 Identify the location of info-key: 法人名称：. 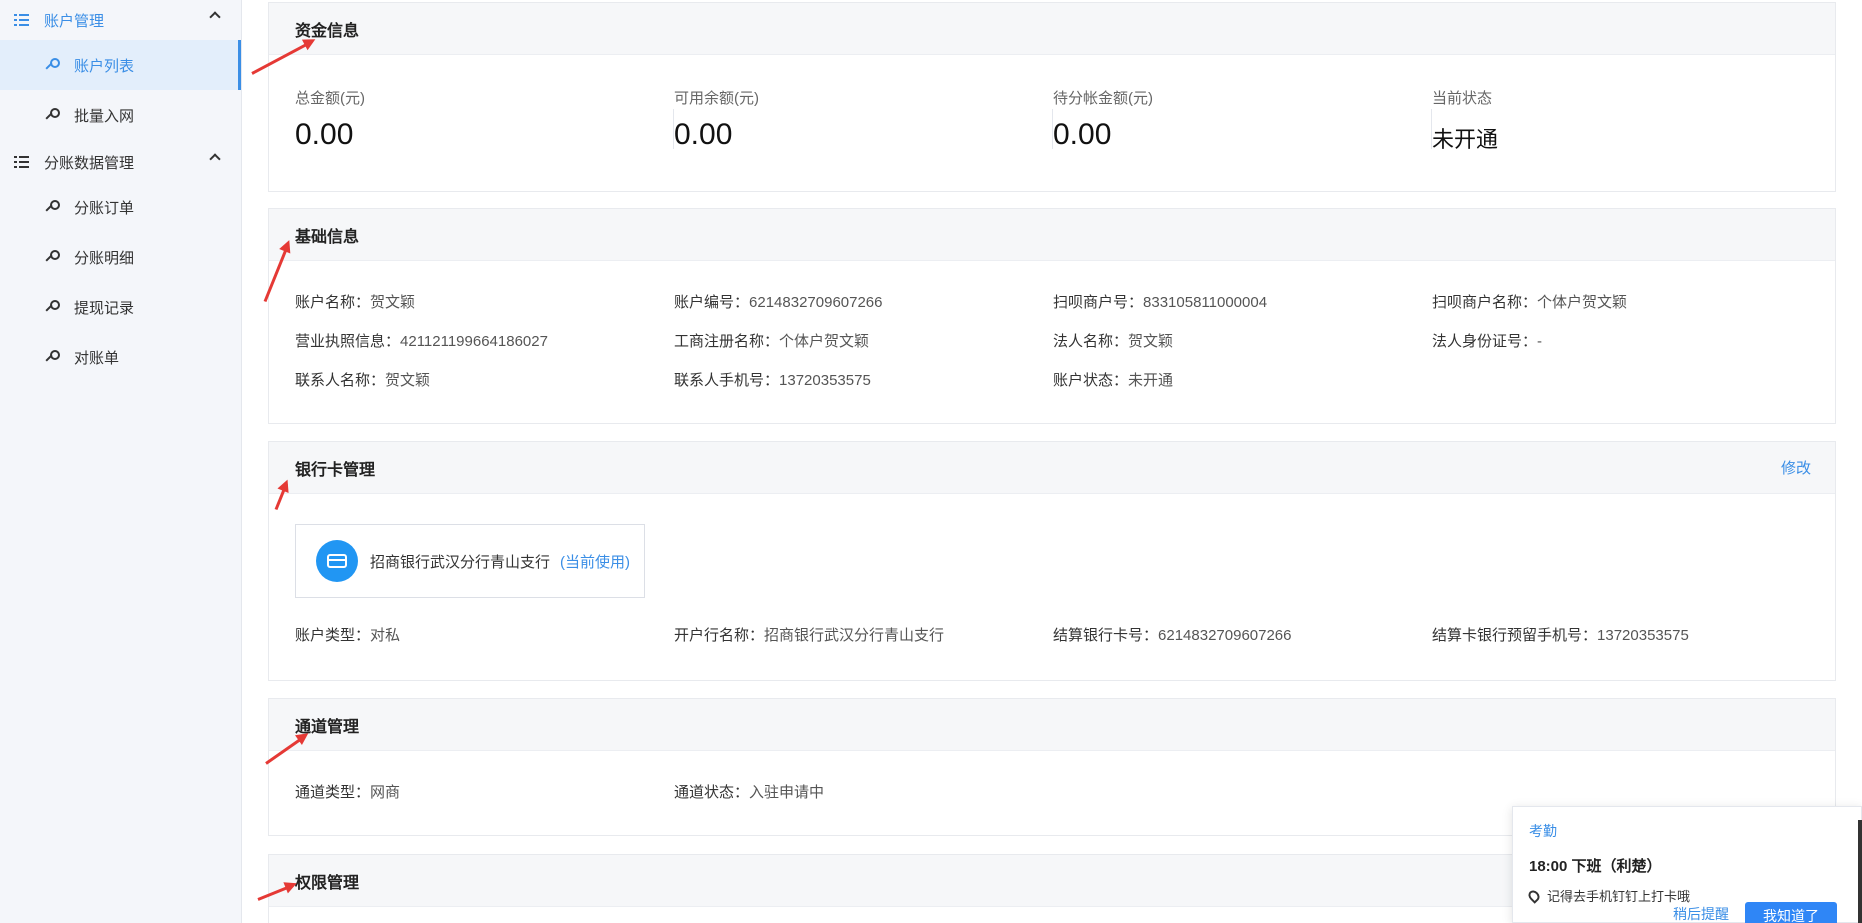
(1091, 341).